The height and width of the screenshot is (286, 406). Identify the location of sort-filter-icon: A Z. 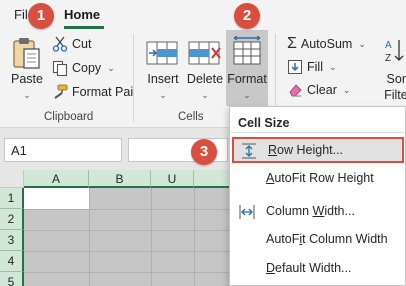
(394, 52).